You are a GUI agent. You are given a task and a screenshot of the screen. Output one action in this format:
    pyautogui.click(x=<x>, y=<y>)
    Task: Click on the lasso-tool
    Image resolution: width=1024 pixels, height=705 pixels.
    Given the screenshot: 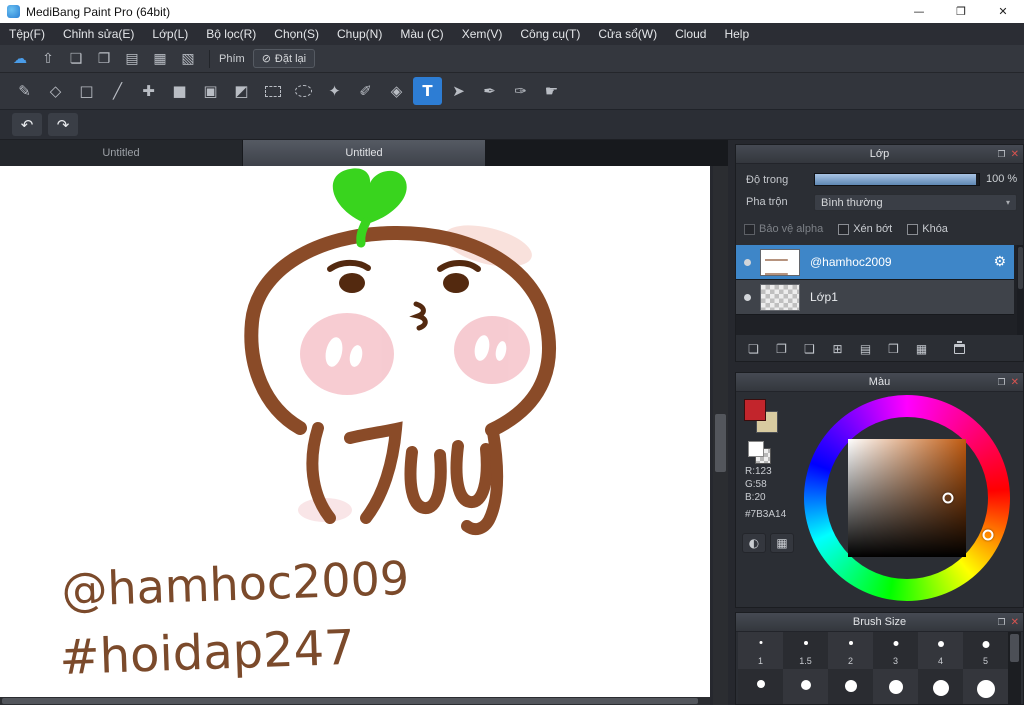 What is the action you would take?
    pyautogui.click(x=303, y=91)
    